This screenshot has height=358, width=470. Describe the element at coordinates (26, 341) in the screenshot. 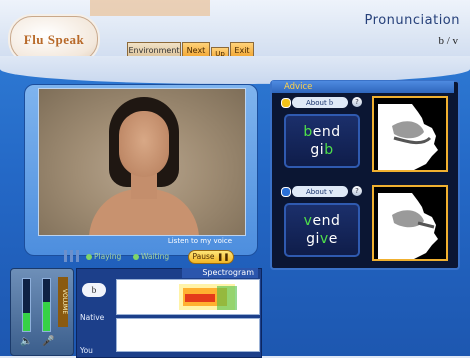

I see `speaker-icon: 🔈` at that location.